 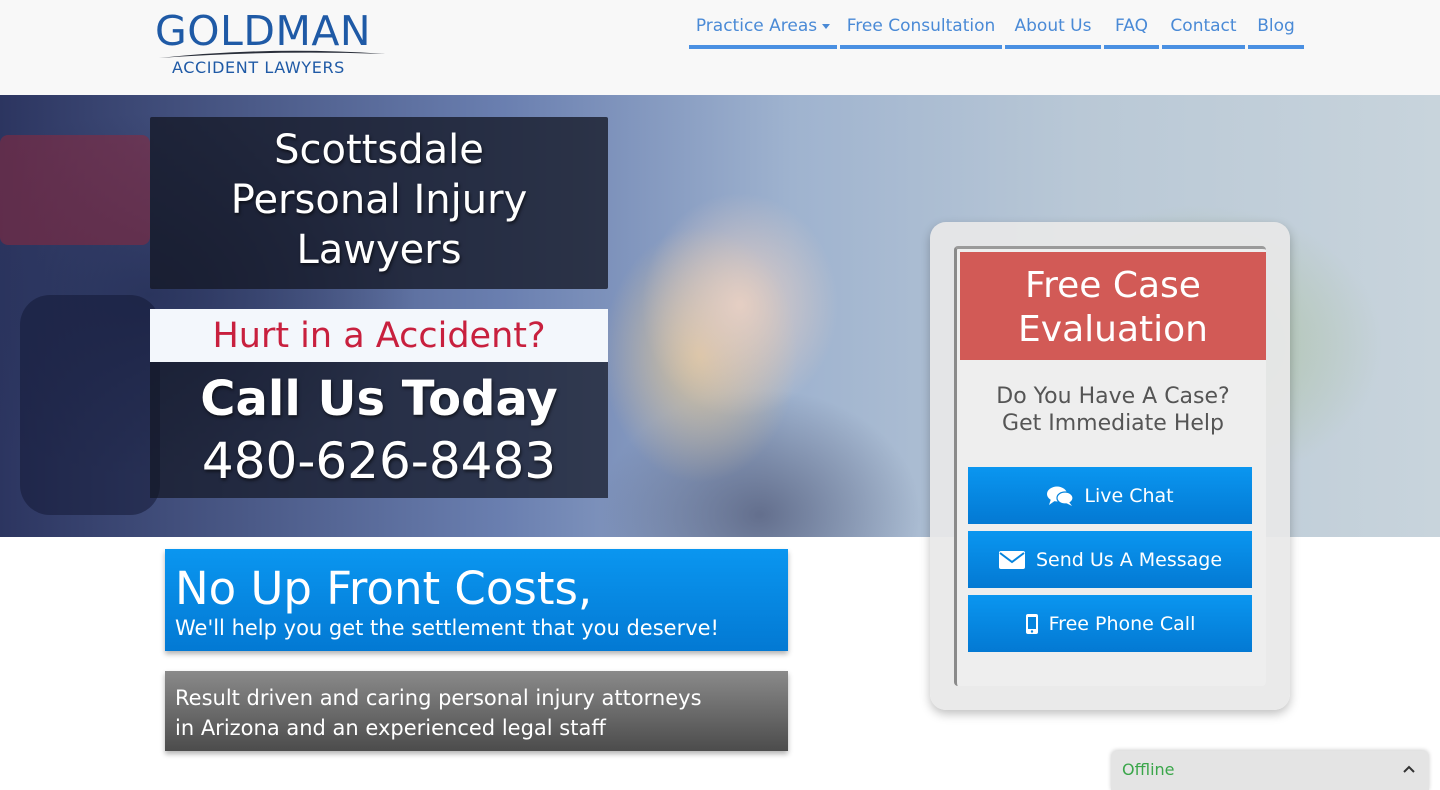 What do you see at coordinates (1060, 496) in the screenshot?
I see `chat-bubbles-icon` at bounding box center [1060, 496].